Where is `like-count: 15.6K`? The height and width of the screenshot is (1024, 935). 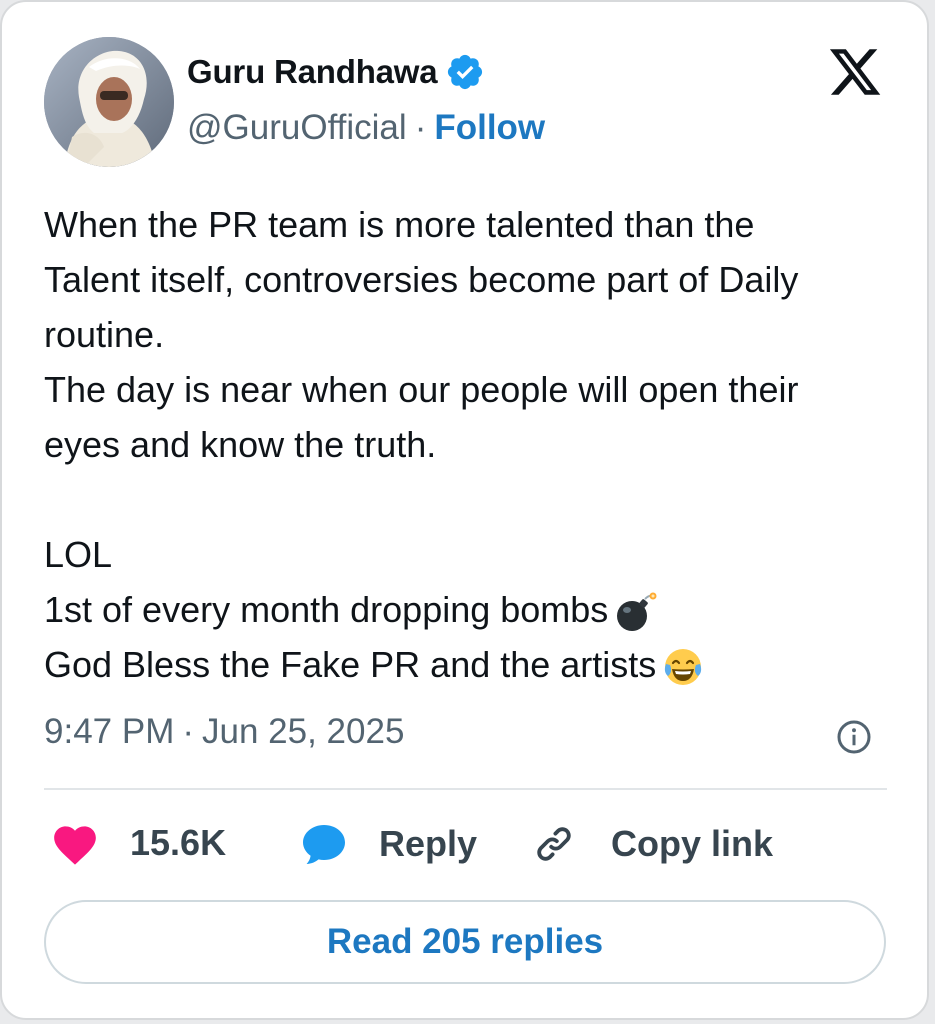
like-count: 15.6K is located at coordinates (178, 842).